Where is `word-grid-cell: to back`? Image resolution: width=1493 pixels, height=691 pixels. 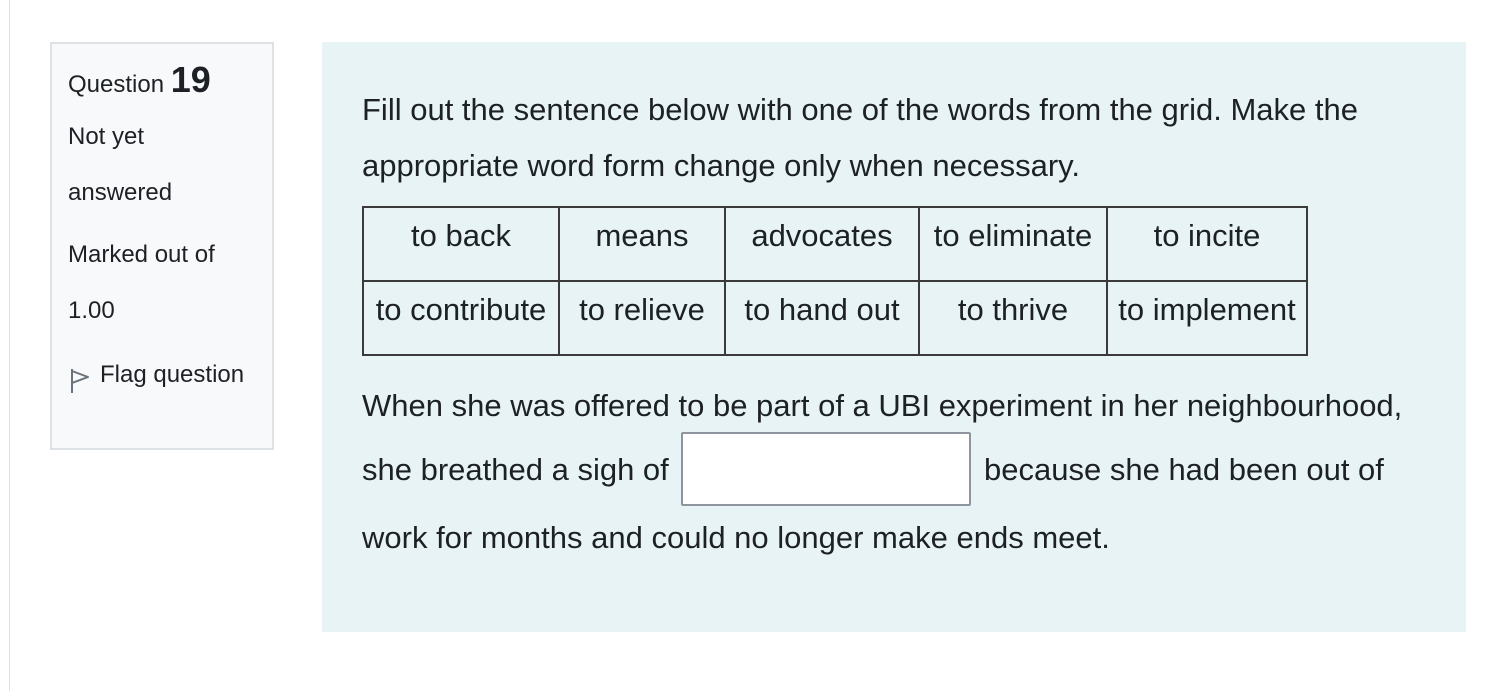 word-grid-cell: to back is located at coordinates (461, 244).